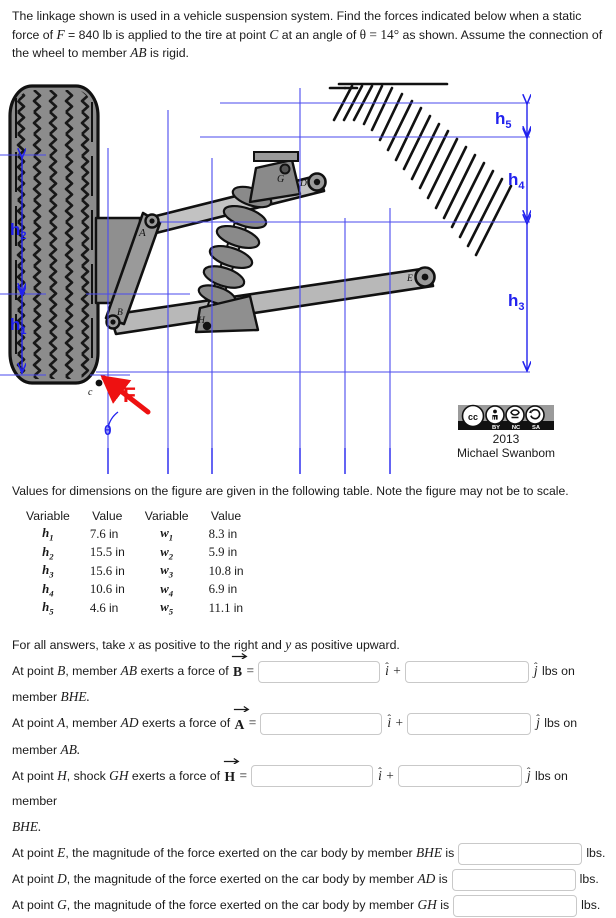  I want to click on variable-h1: h1, so click(48, 534).